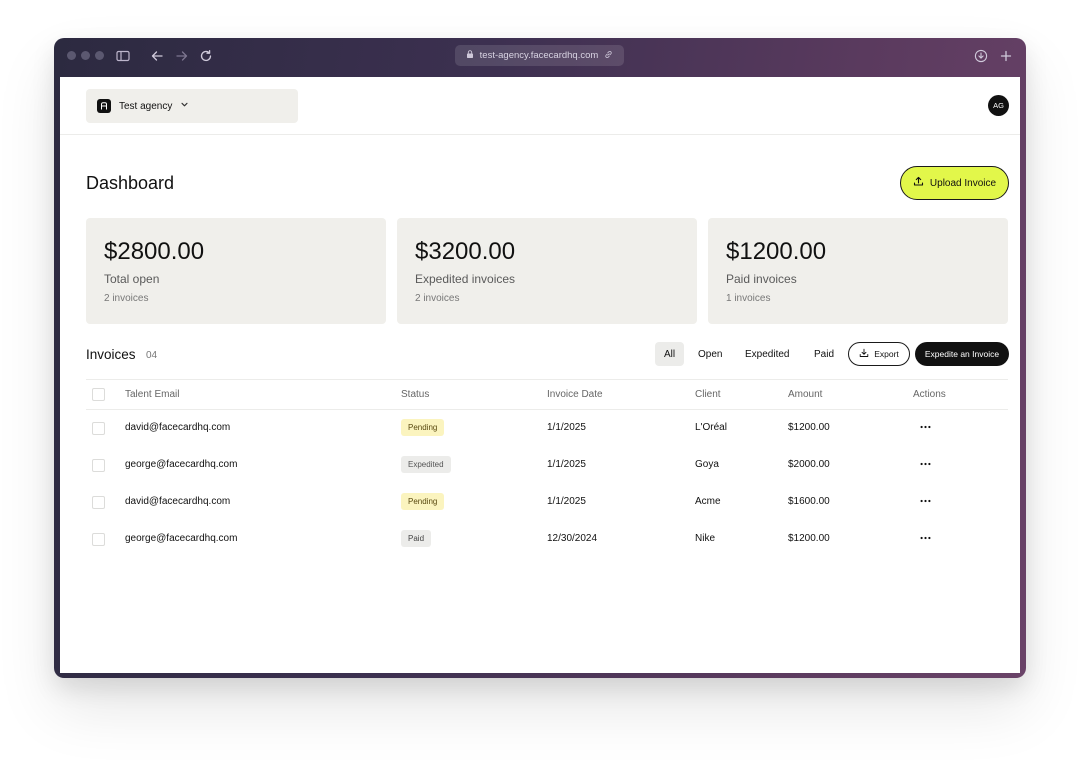 This screenshot has width=1080, height=763. Describe the element at coordinates (465, 279) in the screenshot. I see `stat-label: Expedited invoices` at that location.